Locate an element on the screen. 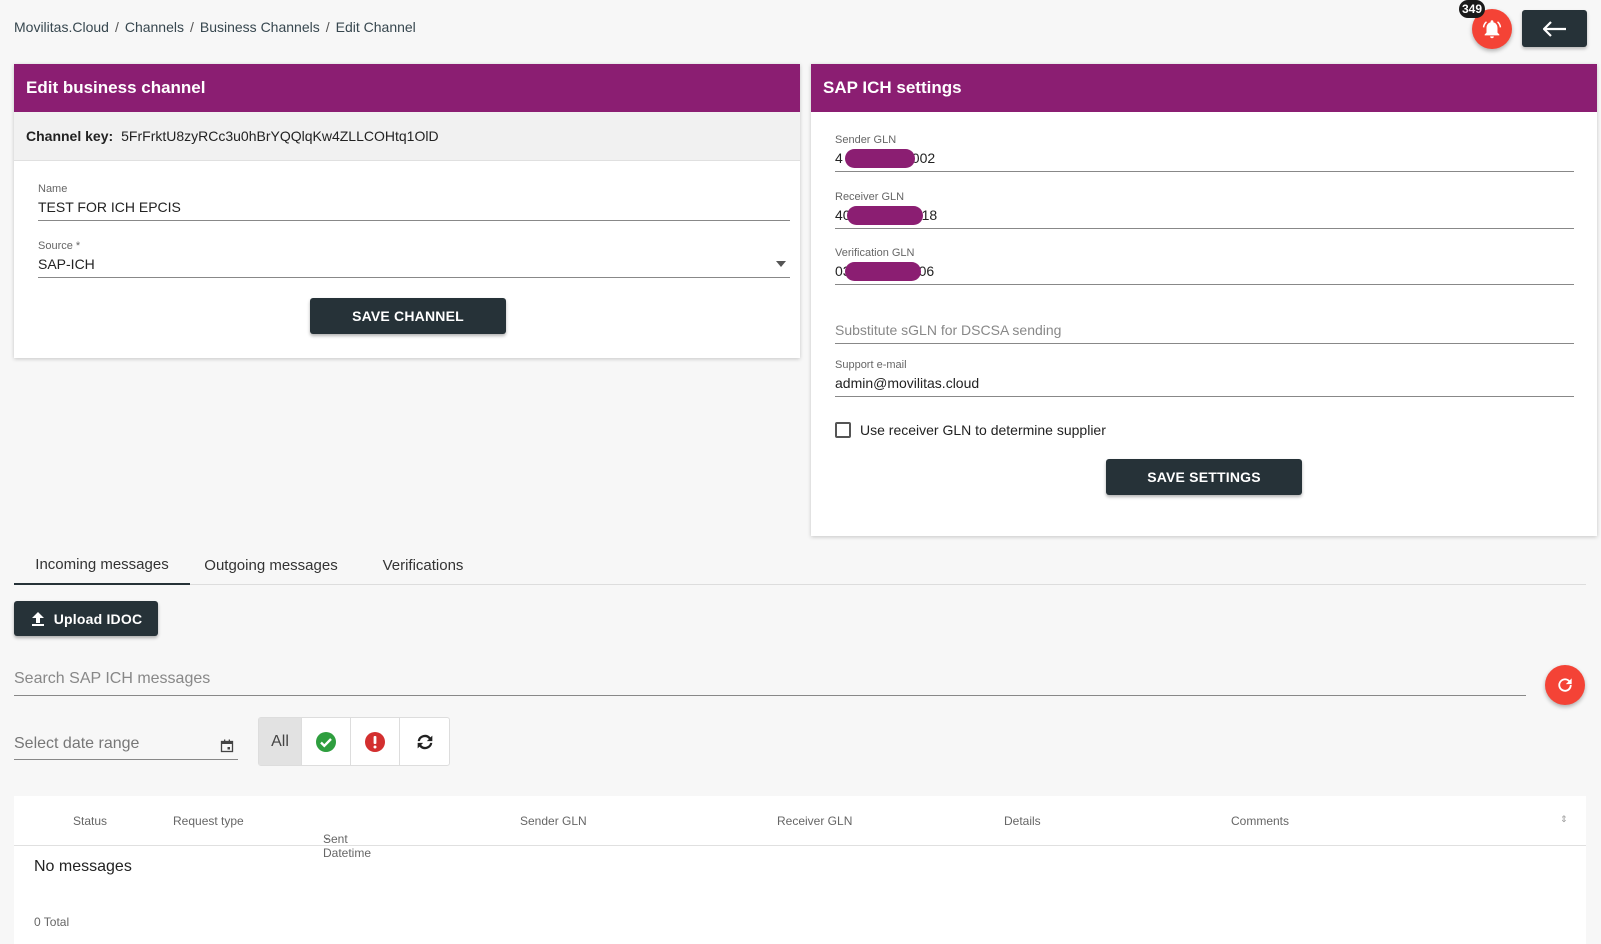 Image resolution: width=1601 pixels, height=944 pixels. sort-desc-icon: ⌄ is located at coordinates (327, 837).